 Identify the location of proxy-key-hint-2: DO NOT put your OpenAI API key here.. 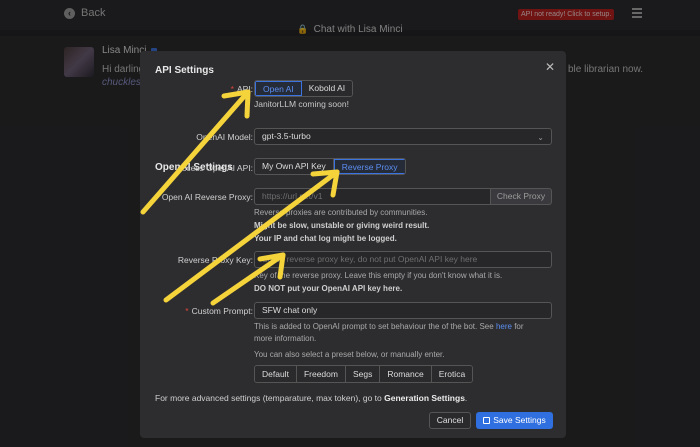
(328, 288).